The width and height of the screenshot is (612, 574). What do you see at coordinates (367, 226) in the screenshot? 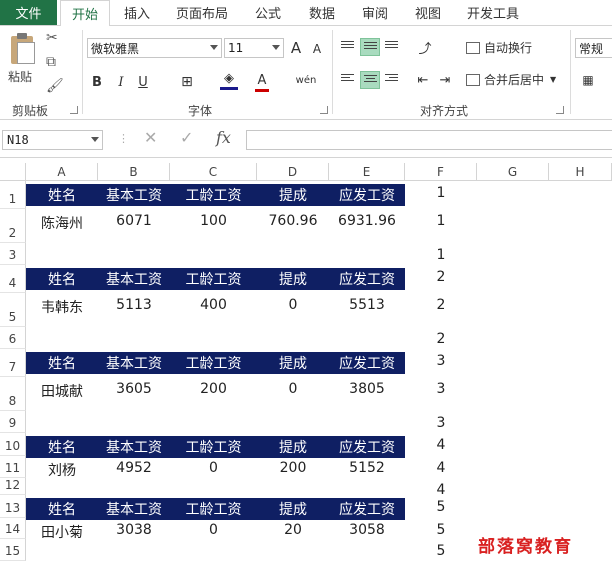
I see `data-cell: 6931.96` at bounding box center [367, 226].